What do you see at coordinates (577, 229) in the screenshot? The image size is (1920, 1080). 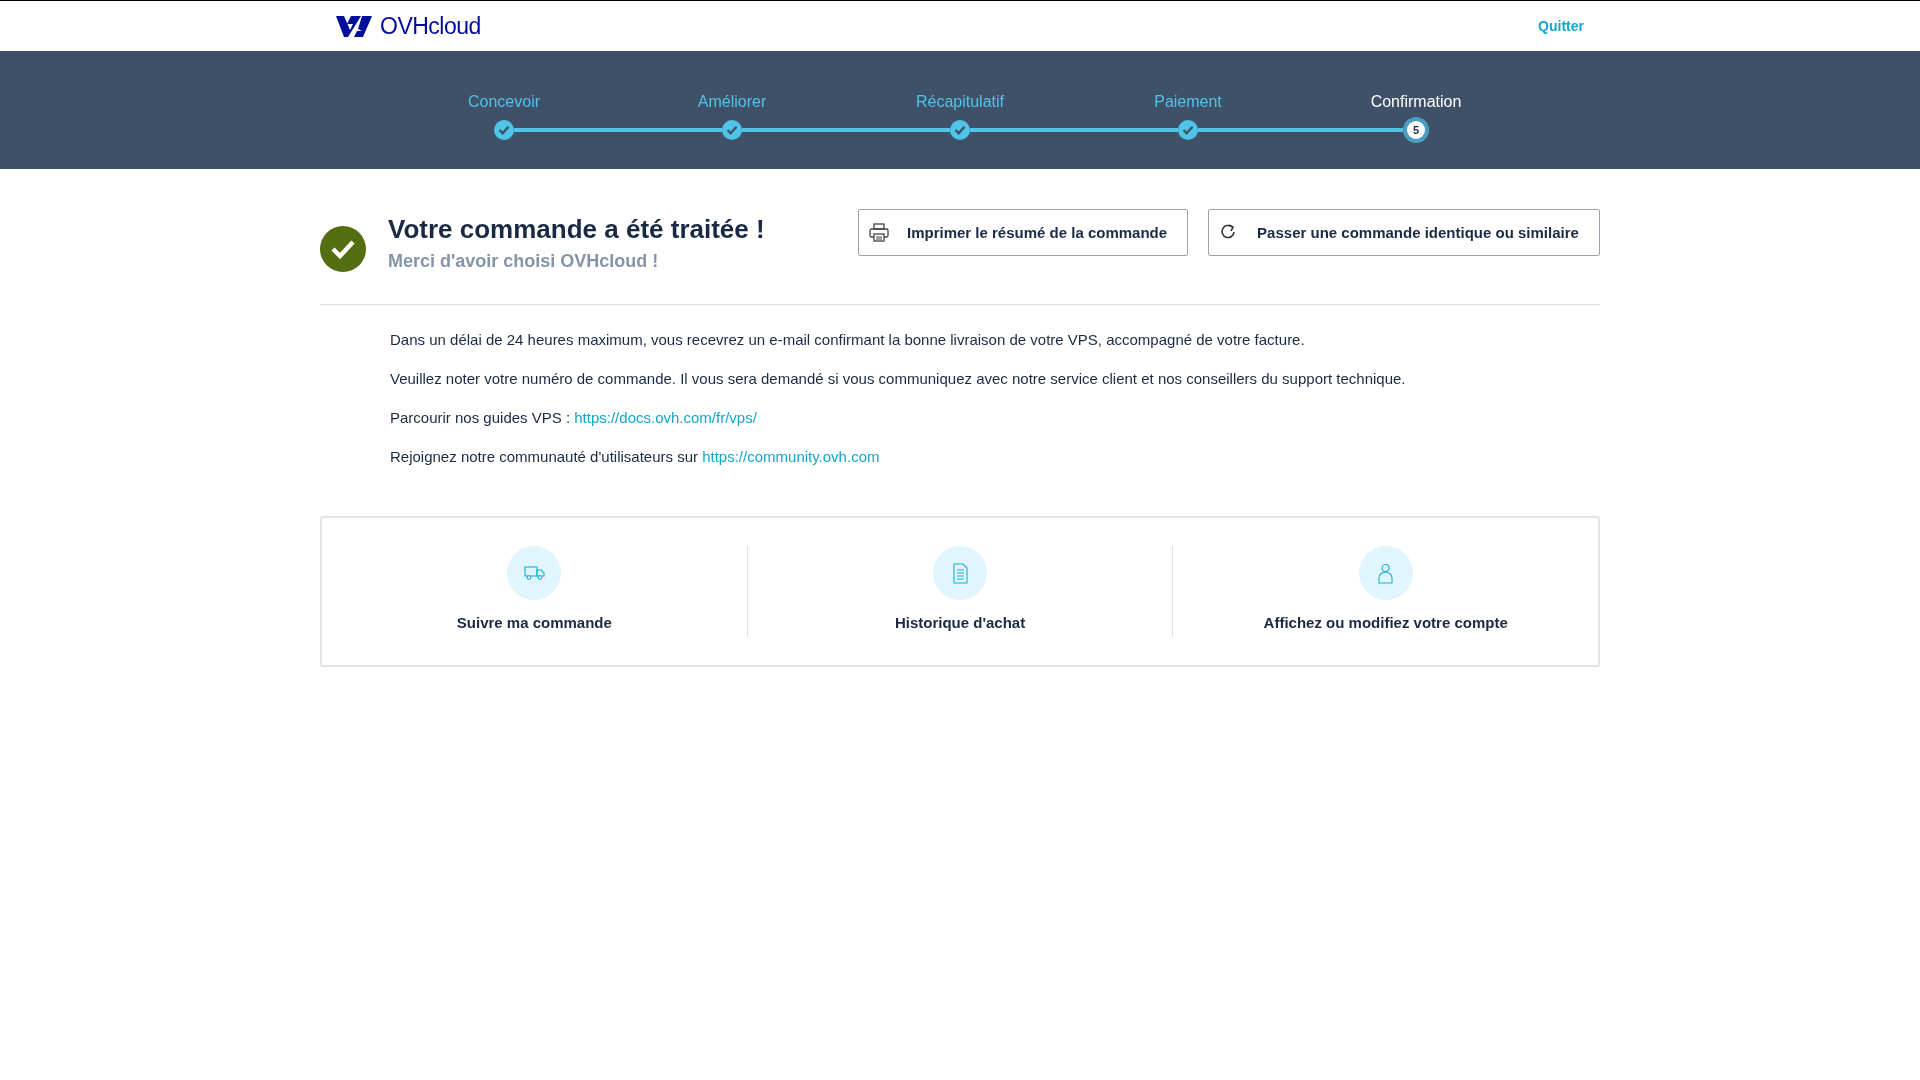 I see `confirmation-title: Votre commande a été traitée !` at bounding box center [577, 229].